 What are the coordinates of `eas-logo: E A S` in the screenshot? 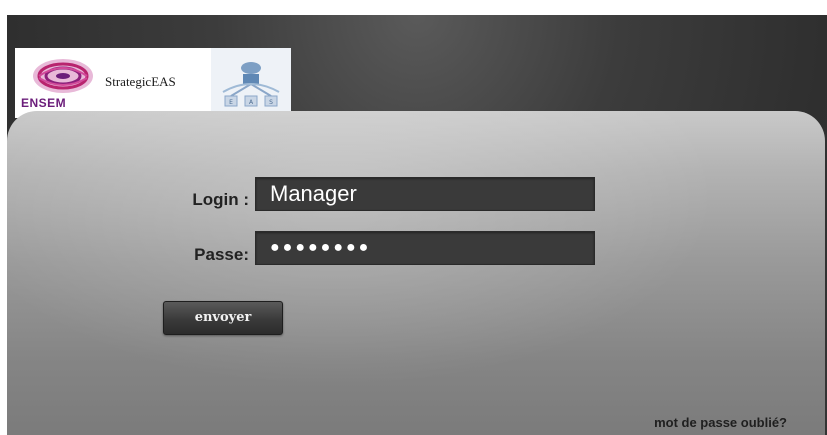 It's located at (251, 83).